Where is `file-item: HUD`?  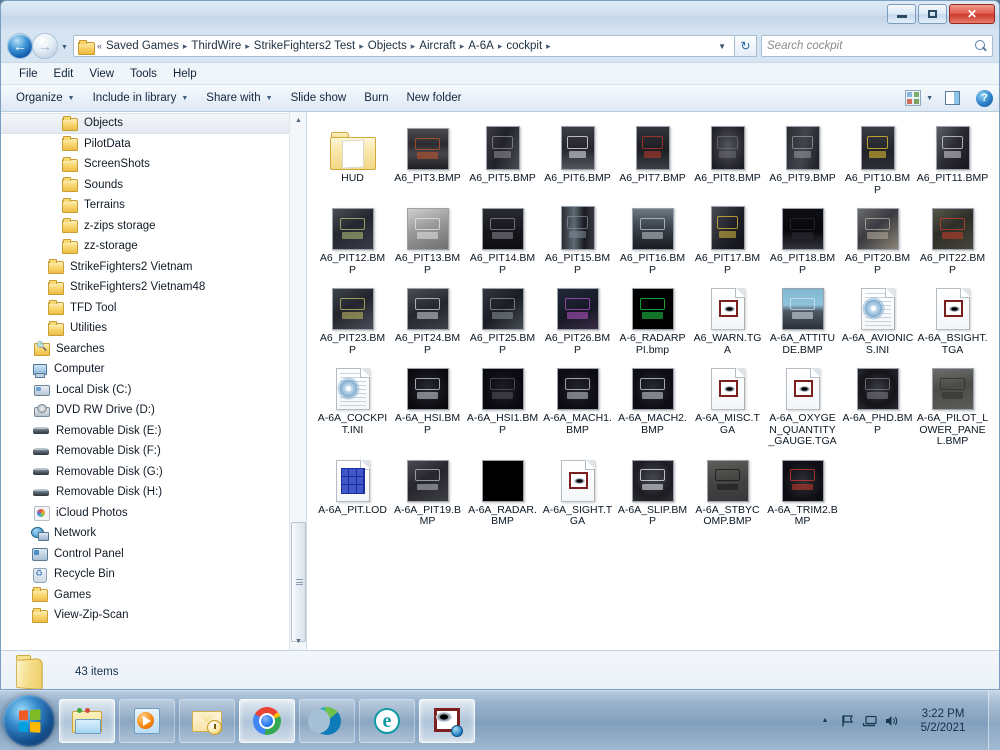
file-item: HUD is located at coordinates (352, 158).